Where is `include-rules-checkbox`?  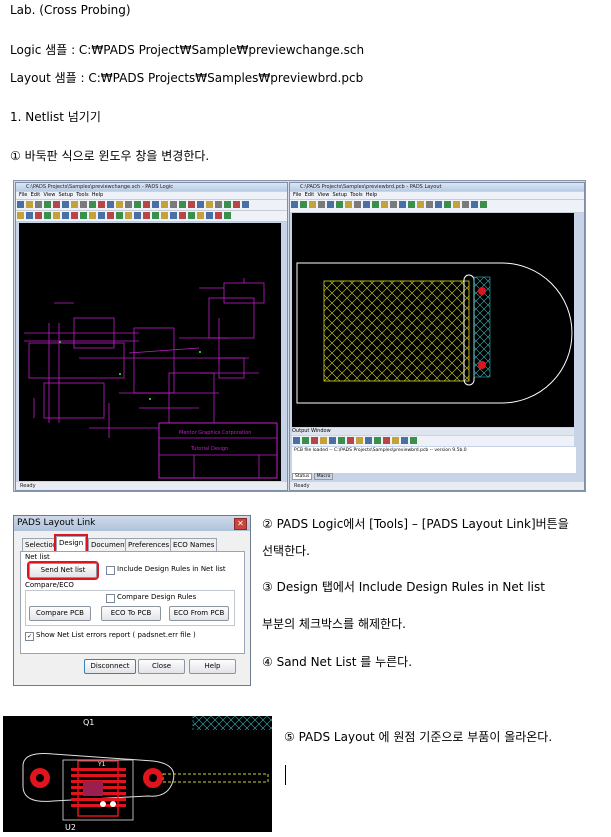
include-rules-checkbox is located at coordinates (110, 570).